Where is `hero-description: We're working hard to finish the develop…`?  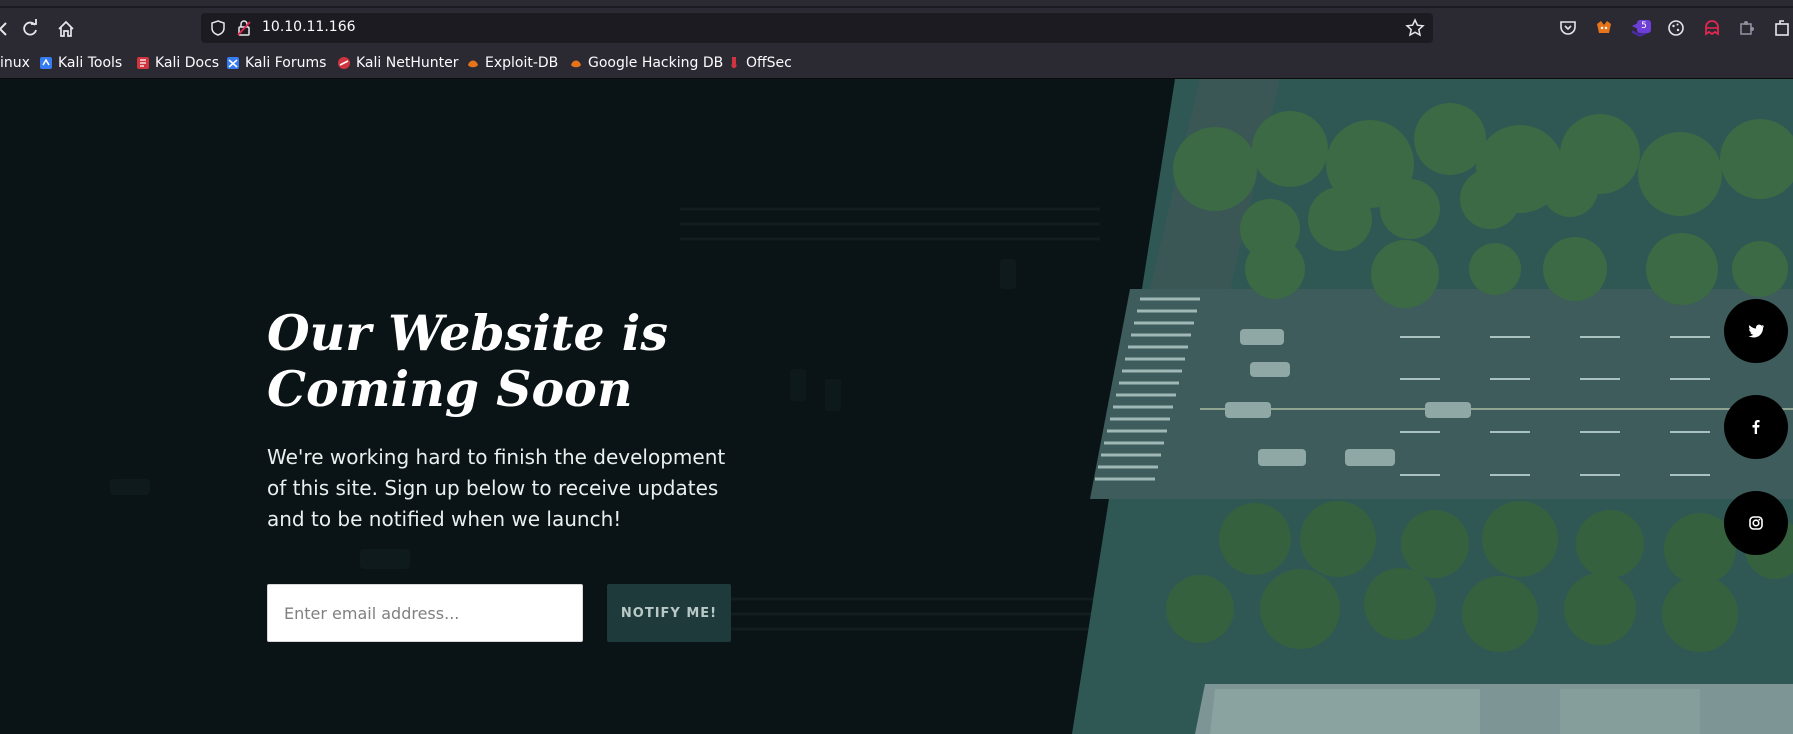 hero-description: We're working hard to finish the develop… is located at coordinates (496, 488).